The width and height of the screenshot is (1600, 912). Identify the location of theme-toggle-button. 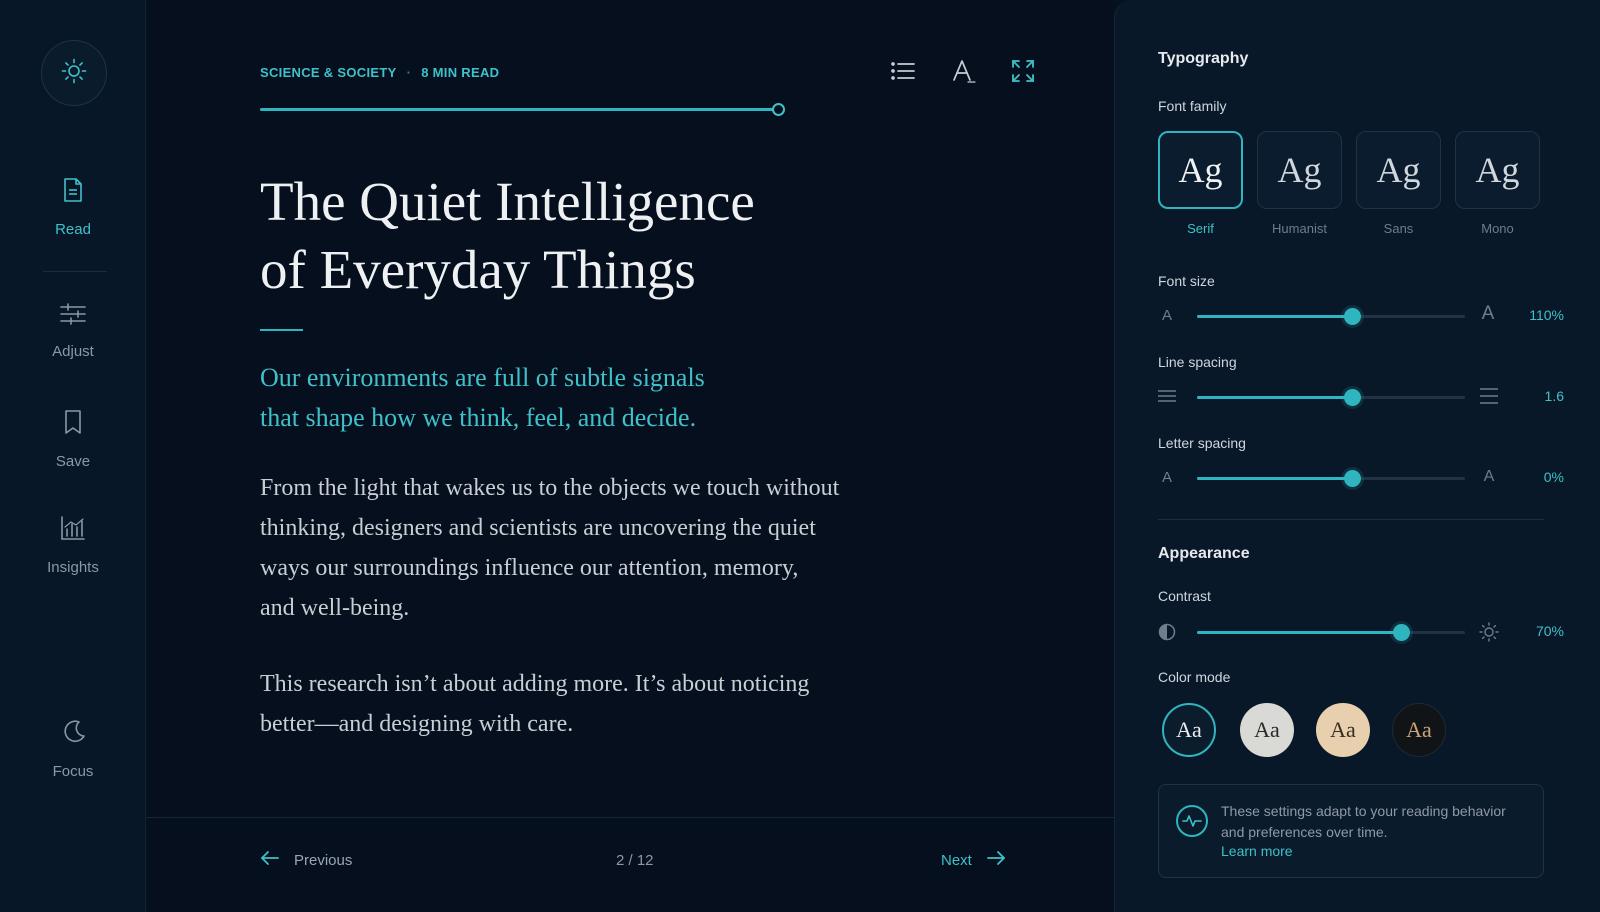
(74, 73).